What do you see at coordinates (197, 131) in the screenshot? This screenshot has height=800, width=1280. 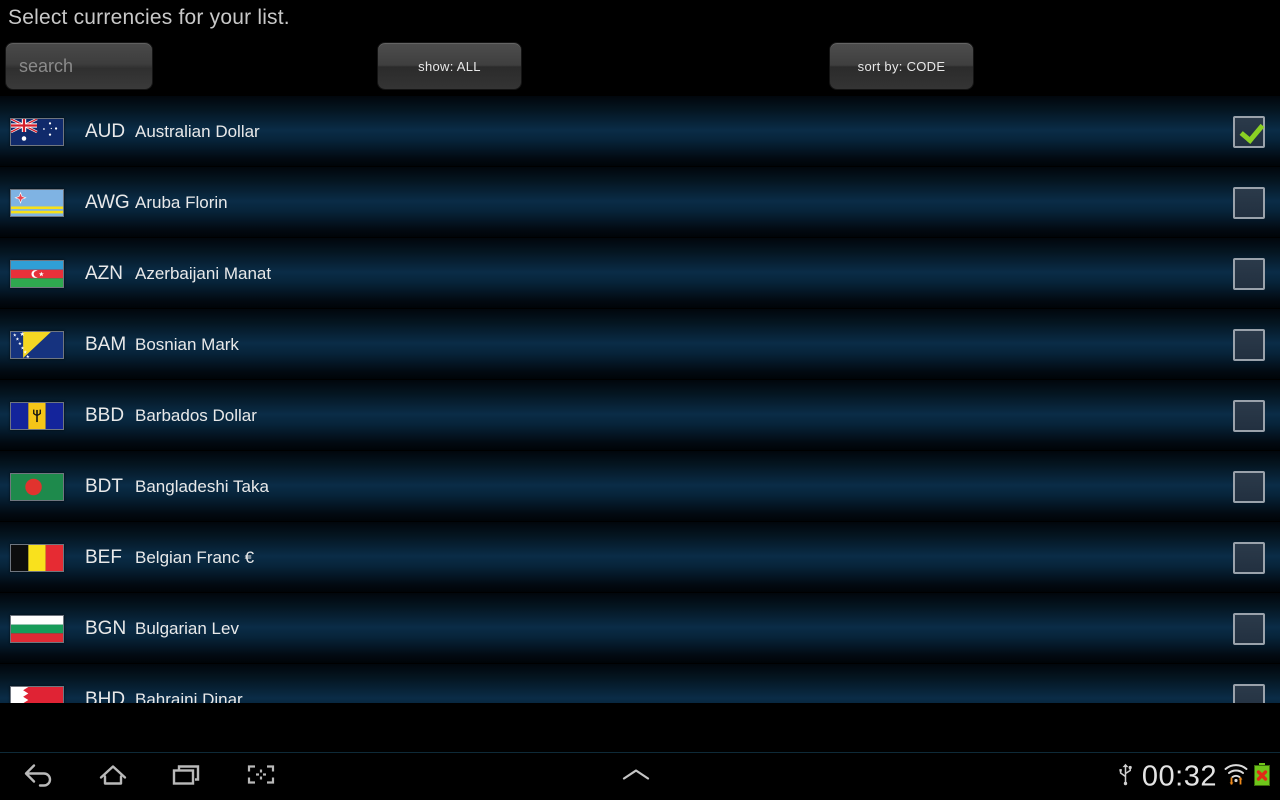 I see `currency-name: Australian Dollar` at bounding box center [197, 131].